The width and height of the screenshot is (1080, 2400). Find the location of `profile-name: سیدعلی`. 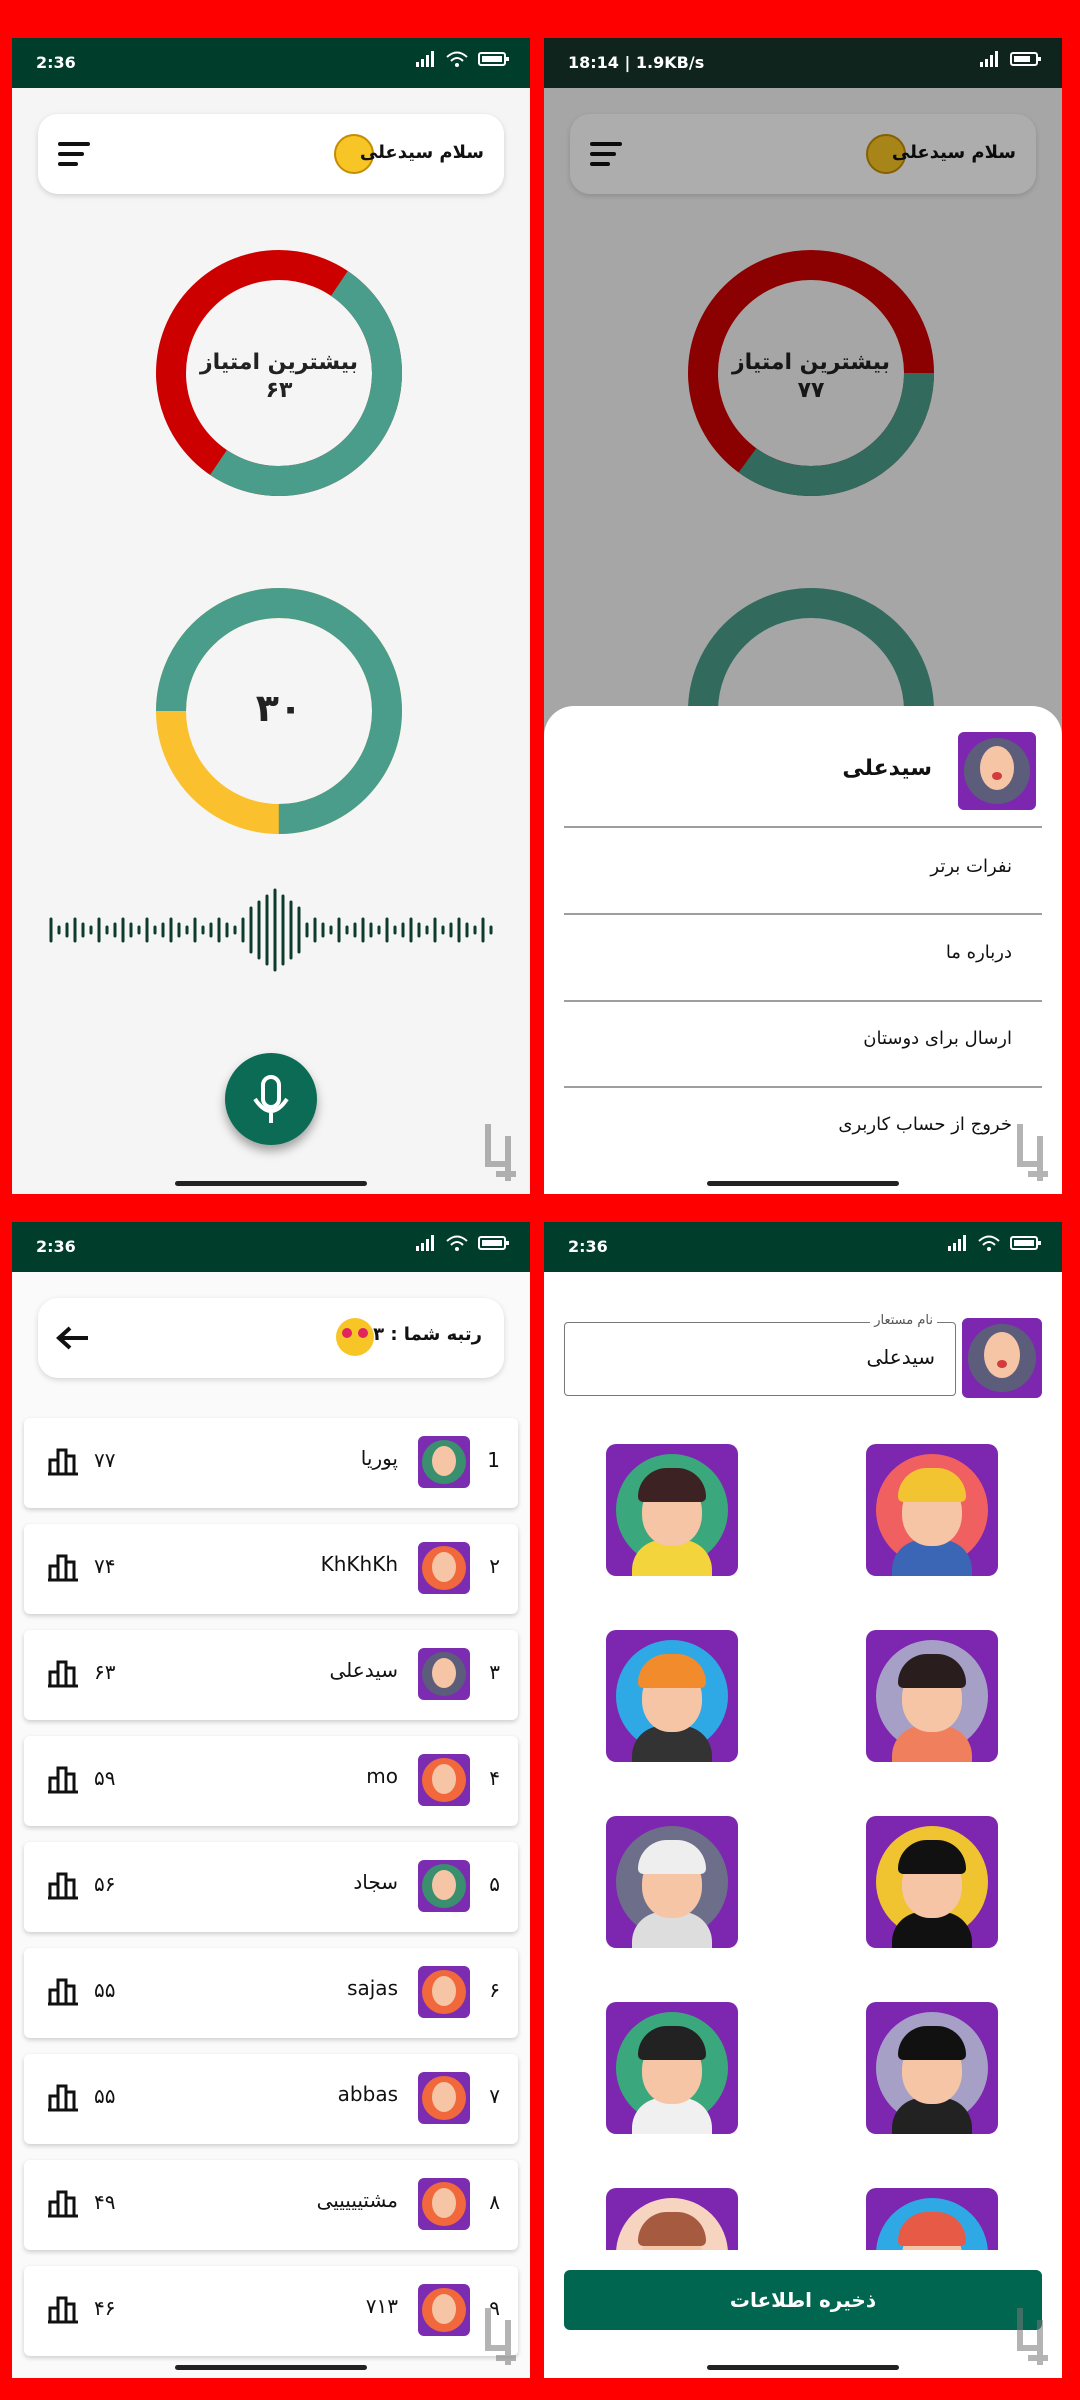

profile-name: سیدعلی is located at coordinates (887, 768).